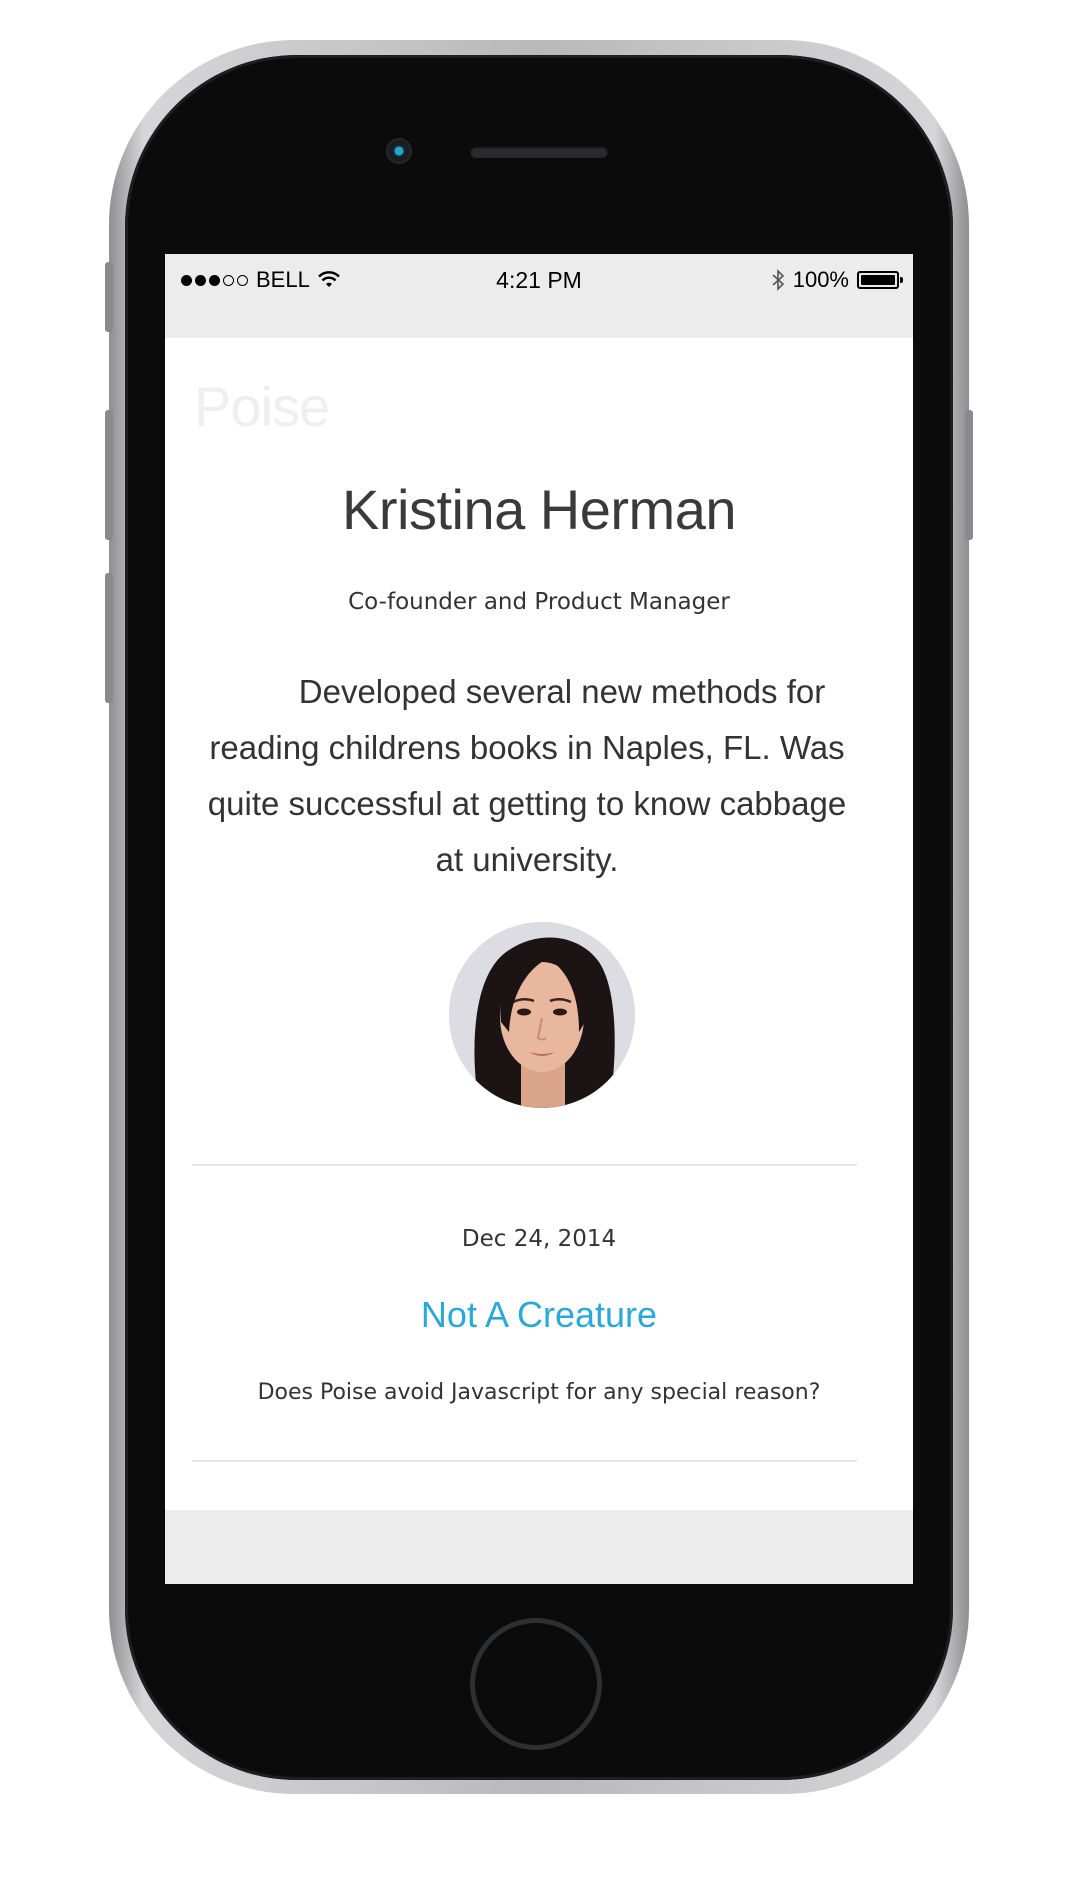 Image resolution: width=1083 pixels, height=1888 pixels. What do you see at coordinates (542, 1015) in the screenshot?
I see `avatar` at bounding box center [542, 1015].